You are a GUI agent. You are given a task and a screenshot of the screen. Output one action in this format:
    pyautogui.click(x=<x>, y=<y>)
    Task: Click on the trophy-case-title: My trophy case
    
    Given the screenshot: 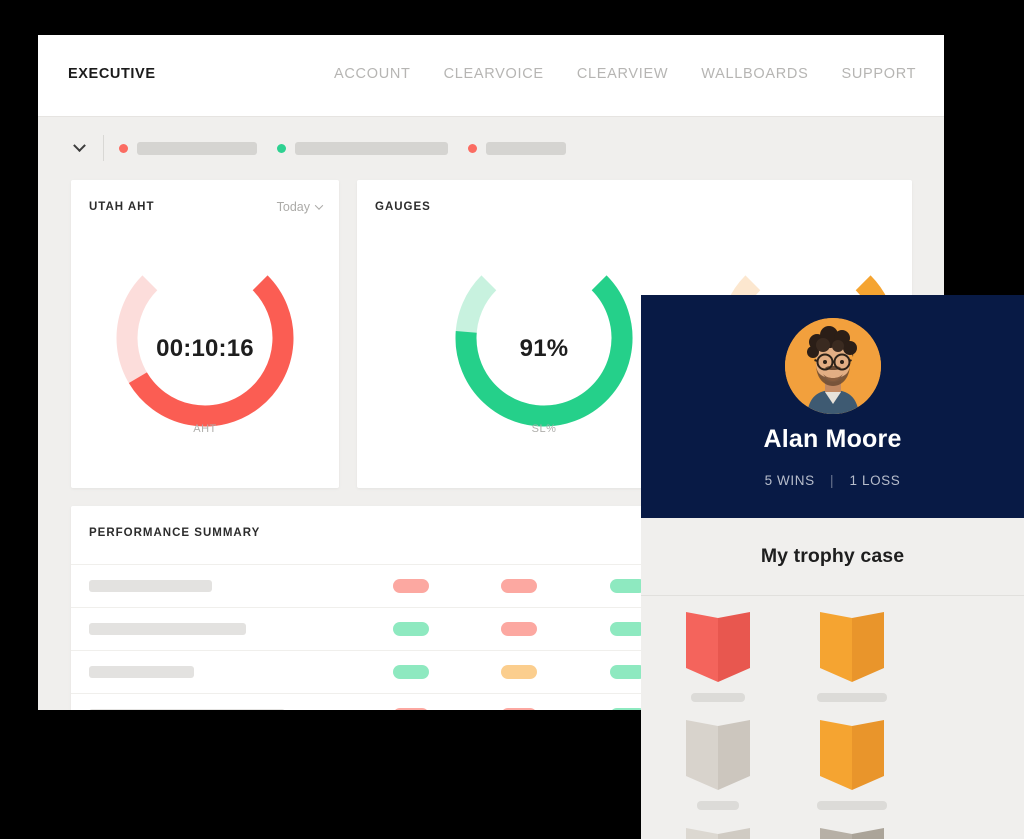 What is the action you would take?
    pyautogui.click(x=832, y=556)
    